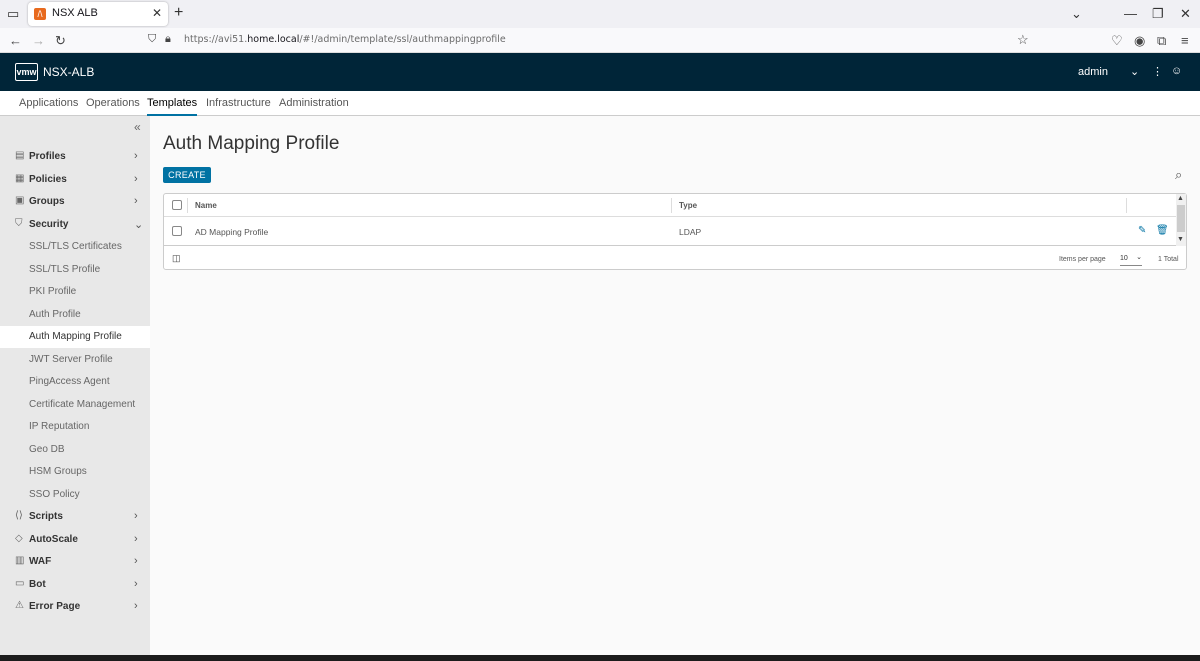  Describe the element at coordinates (168, 39) in the screenshot. I see `lock-icon: 🔒︎` at that location.